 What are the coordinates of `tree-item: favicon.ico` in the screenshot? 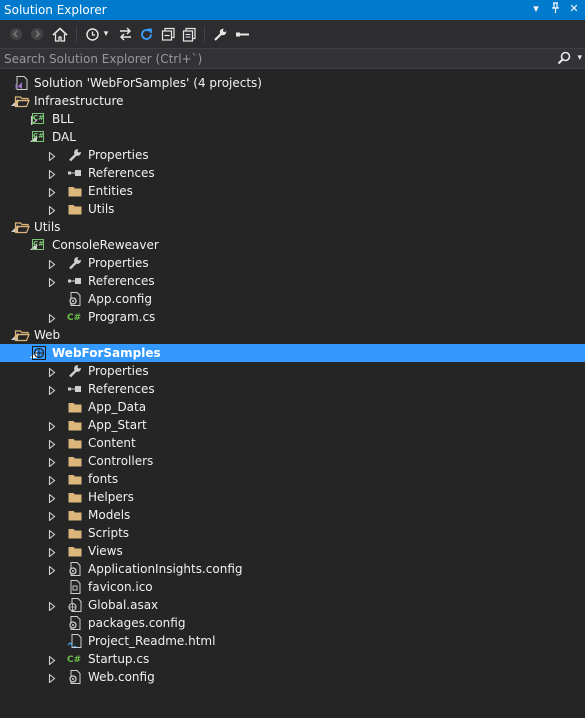 It's located at (292, 587).